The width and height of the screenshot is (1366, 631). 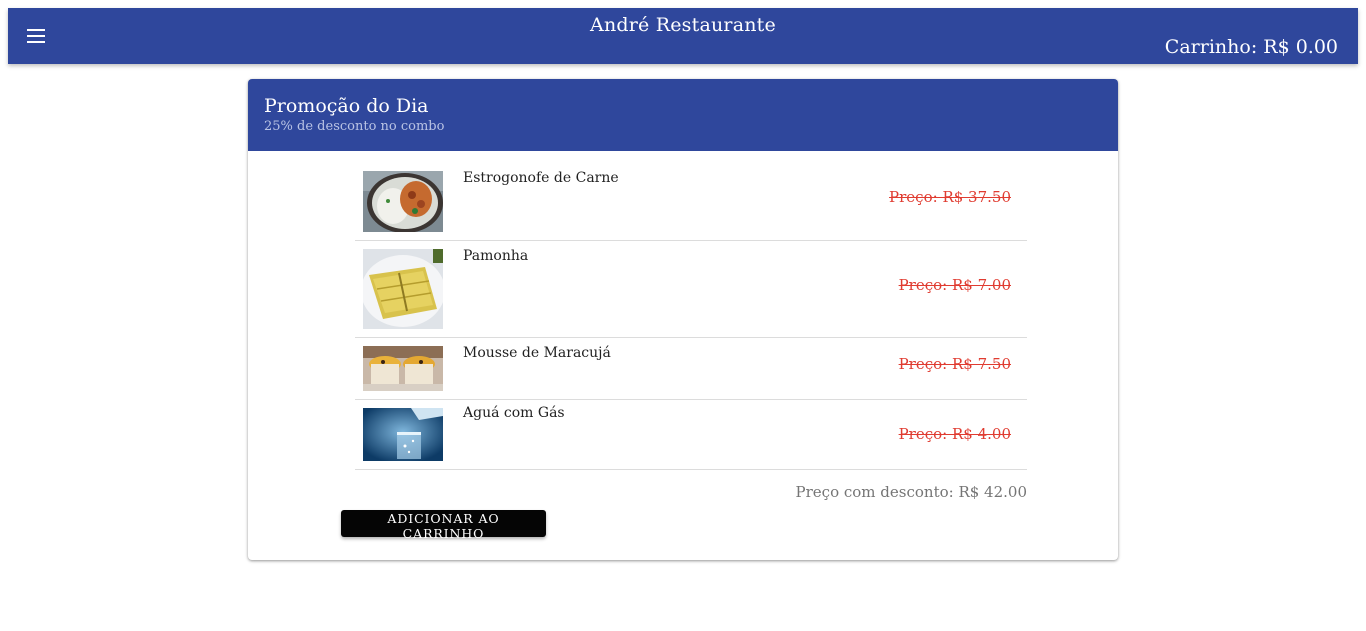 What do you see at coordinates (403, 434) in the screenshot?
I see `sparkling-water-photo` at bounding box center [403, 434].